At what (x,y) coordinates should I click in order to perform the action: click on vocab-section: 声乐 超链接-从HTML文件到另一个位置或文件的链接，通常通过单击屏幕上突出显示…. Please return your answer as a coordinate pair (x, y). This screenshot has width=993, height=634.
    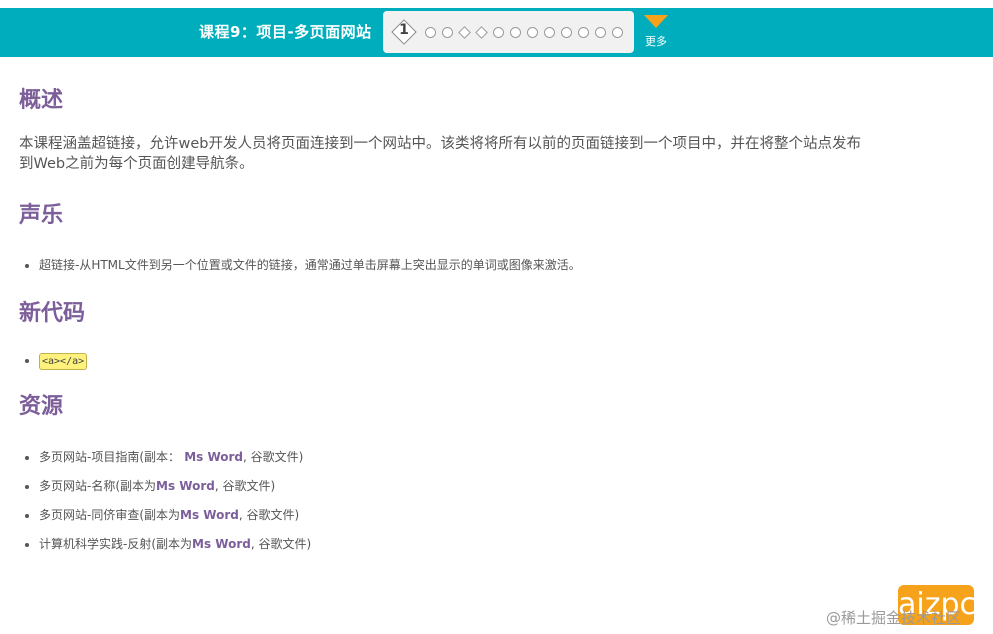
    Looking at the image, I should click on (489, 239).